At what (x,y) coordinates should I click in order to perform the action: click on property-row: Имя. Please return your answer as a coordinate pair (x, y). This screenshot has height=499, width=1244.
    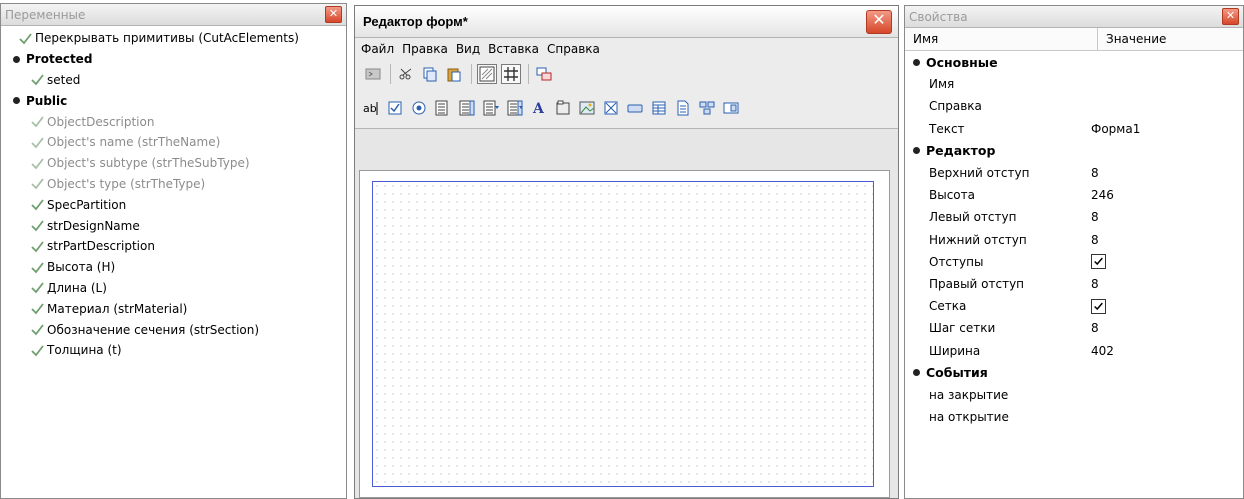
    Looking at the image, I should click on (1074, 84).